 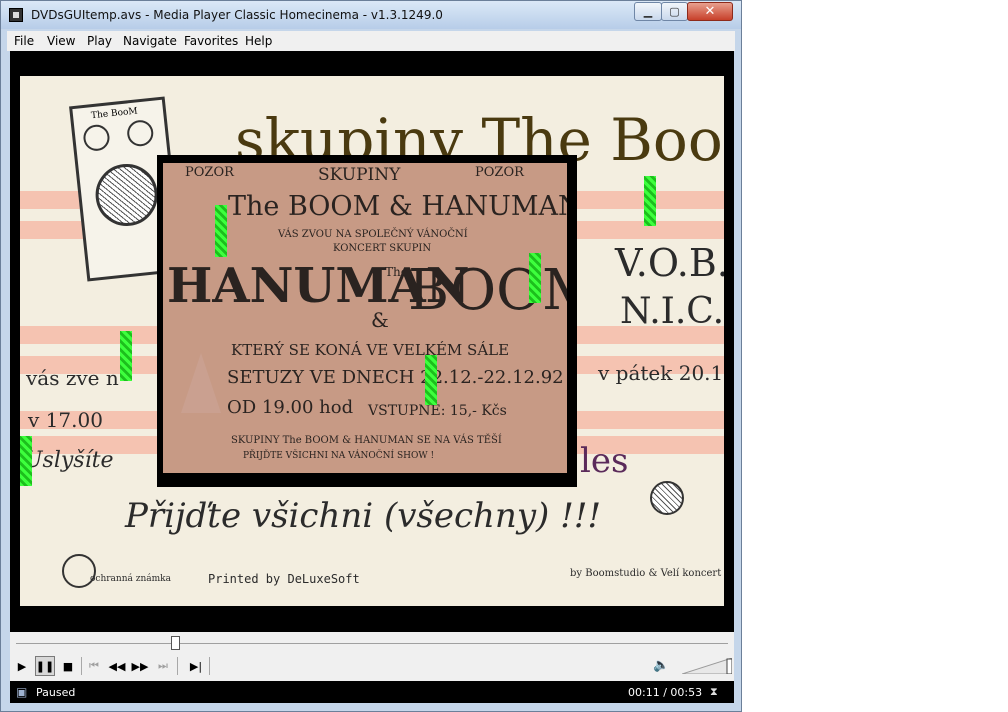 I want to click on status-icon: ▣, so click(x=22, y=692).